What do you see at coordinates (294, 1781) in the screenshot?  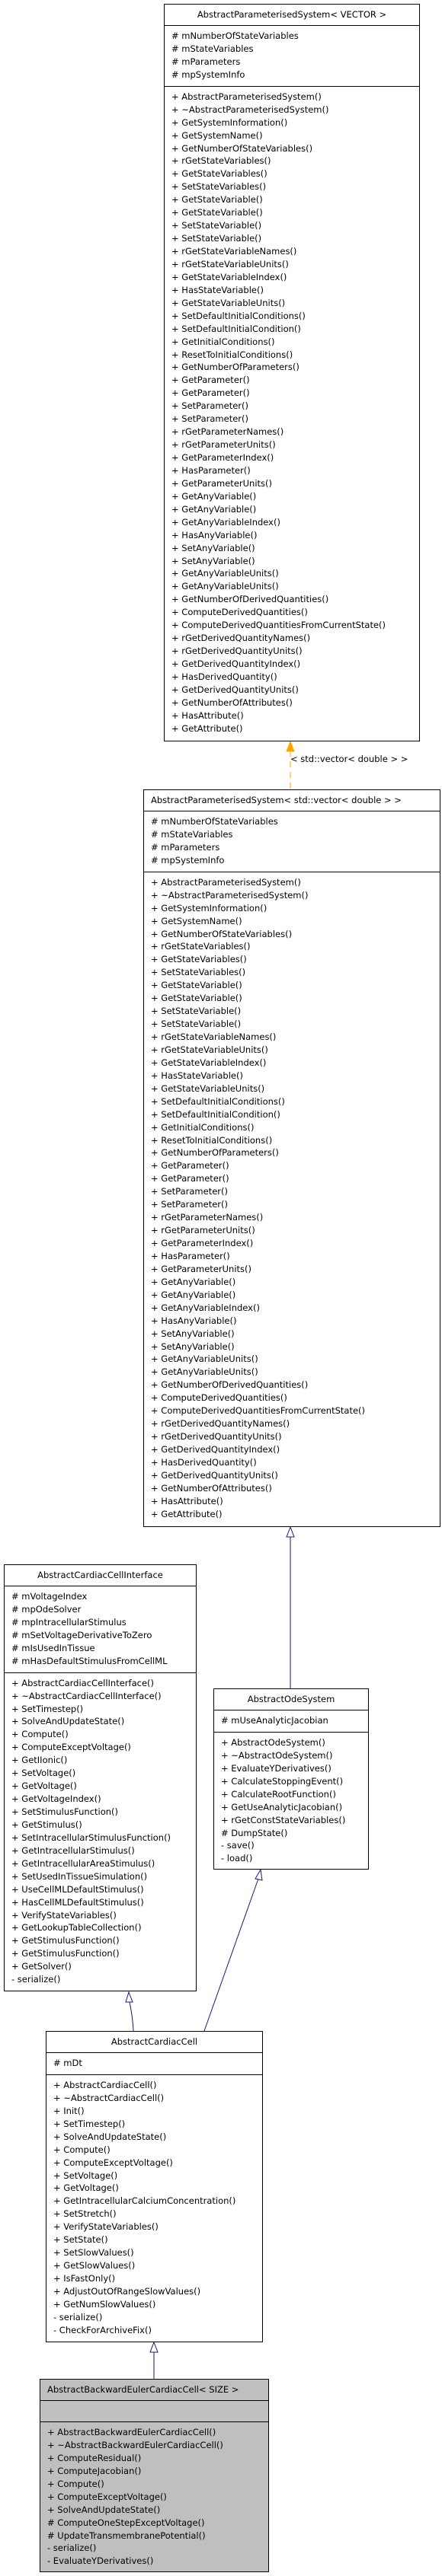 I see `class-method: + CalculateStoppingEvent()` at bounding box center [294, 1781].